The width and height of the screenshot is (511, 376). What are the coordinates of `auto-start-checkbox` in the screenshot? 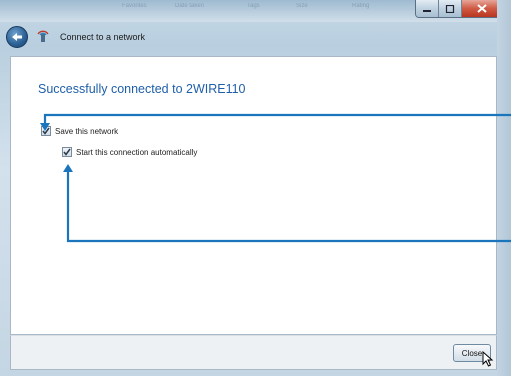 It's located at (67, 152).